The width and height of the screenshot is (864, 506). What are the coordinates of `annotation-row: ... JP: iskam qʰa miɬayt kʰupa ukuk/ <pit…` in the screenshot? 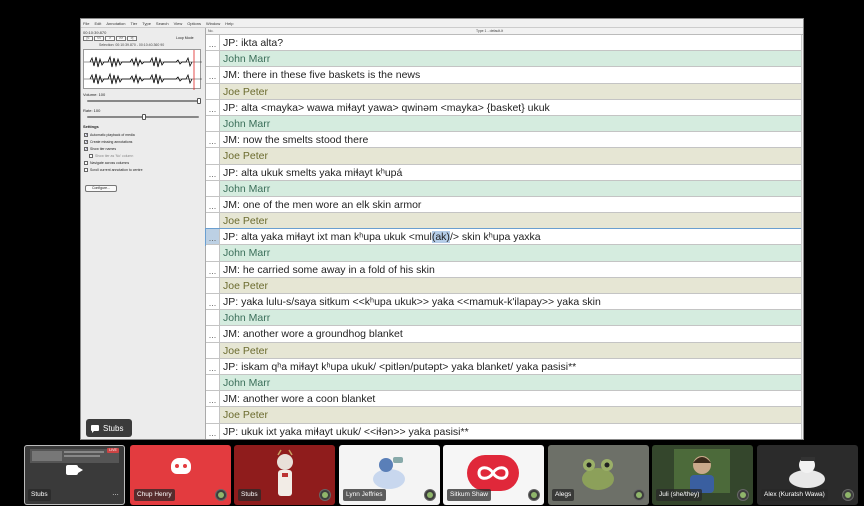 It's located at (503, 366).